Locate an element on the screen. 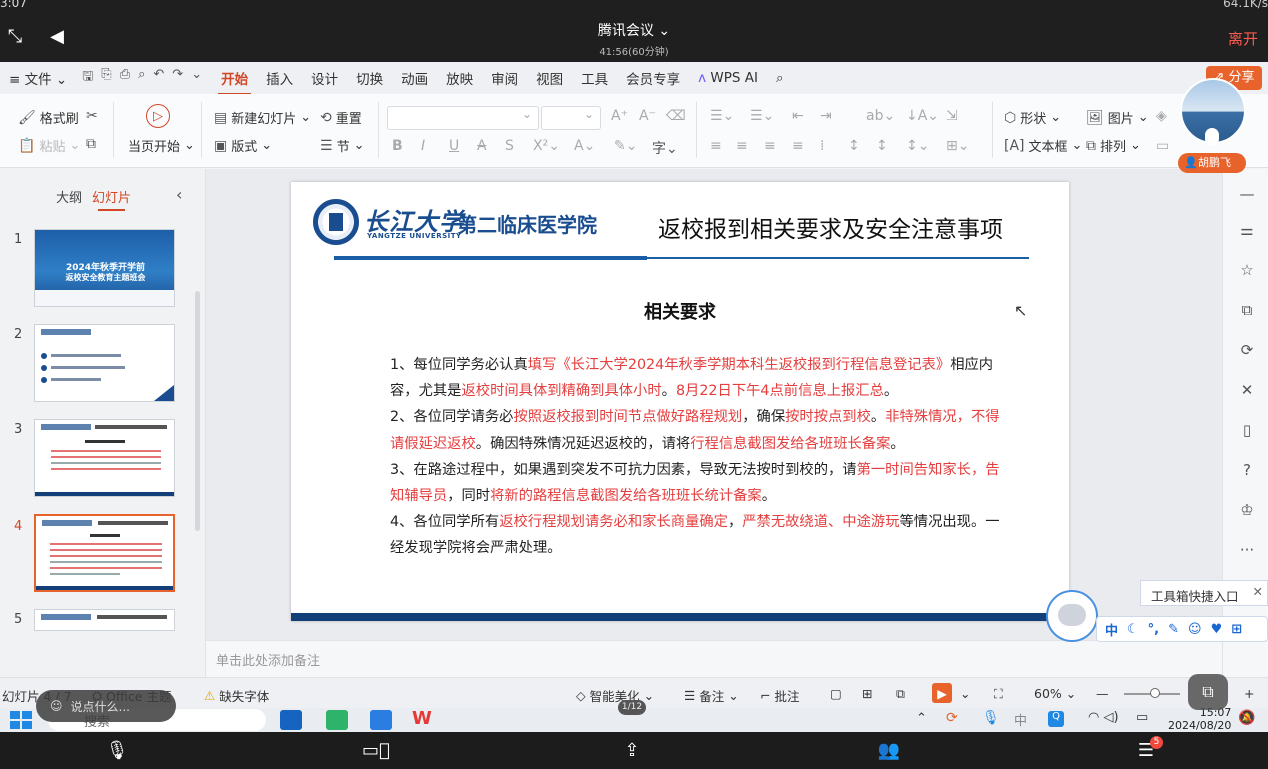 Image resolution: width=1268 pixels, height=769 pixels. play-icon: ▷ is located at coordinates (158, 116).